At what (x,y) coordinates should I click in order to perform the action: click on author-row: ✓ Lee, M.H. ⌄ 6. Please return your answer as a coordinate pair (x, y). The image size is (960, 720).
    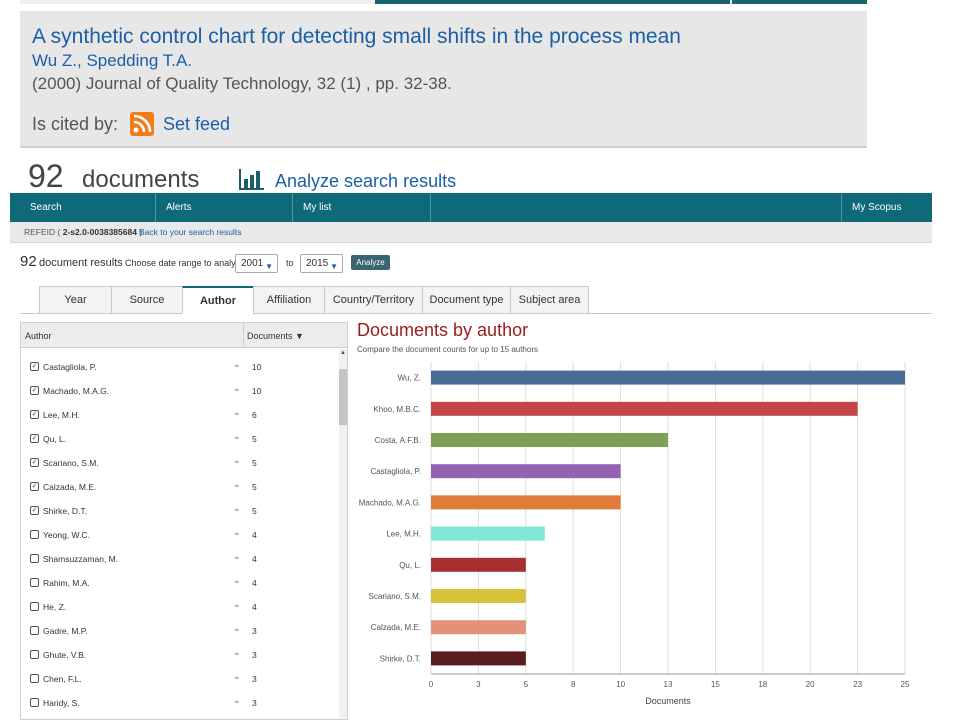
    Looking at the image, I should click on (179, 416).